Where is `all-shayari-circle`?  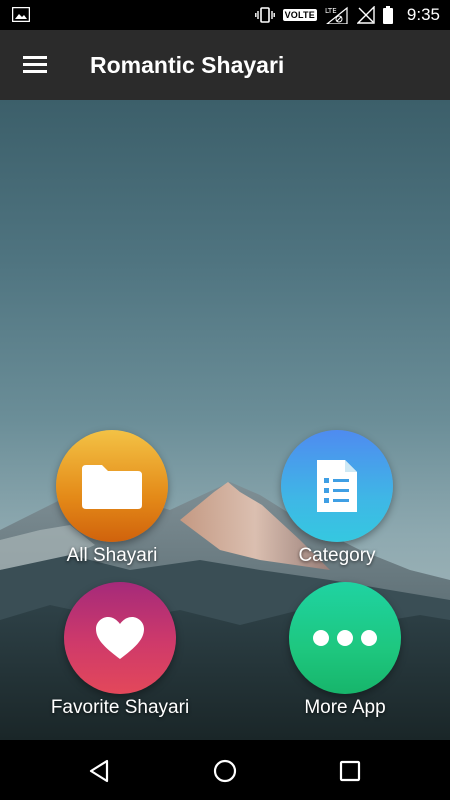
all-shayari-circle is located at coordinates (112, 486).